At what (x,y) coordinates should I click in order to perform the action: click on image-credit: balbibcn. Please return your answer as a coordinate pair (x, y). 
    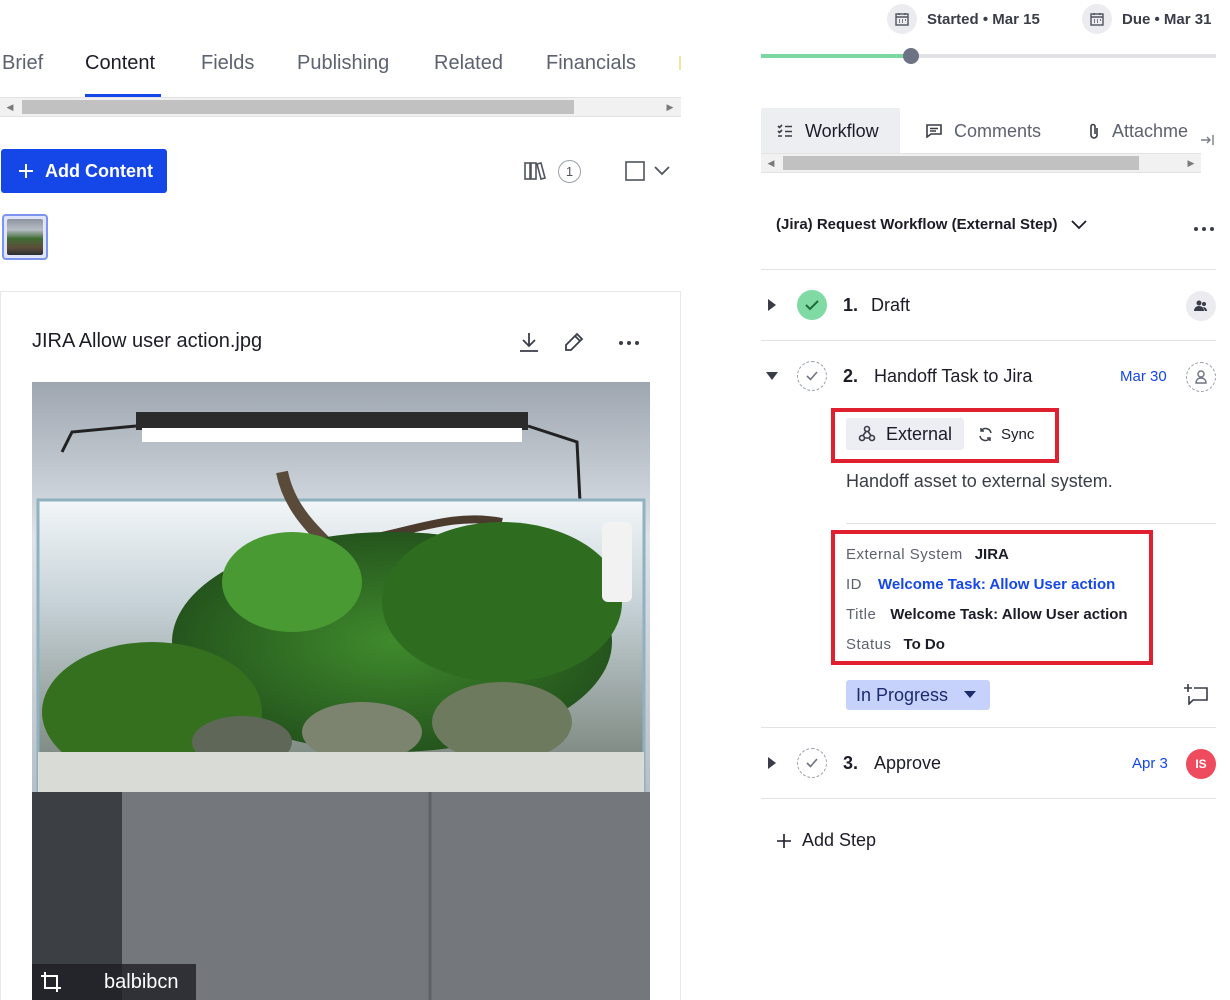
    Looking at the image, I should click on (141, 981).